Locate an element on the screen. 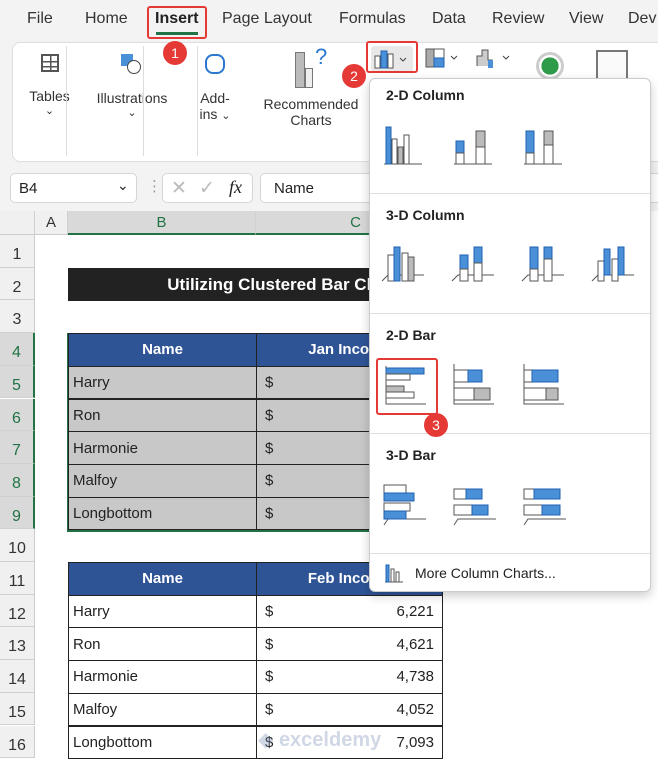  name-box: B4 ⌄ is located at coordinates (73, 188).